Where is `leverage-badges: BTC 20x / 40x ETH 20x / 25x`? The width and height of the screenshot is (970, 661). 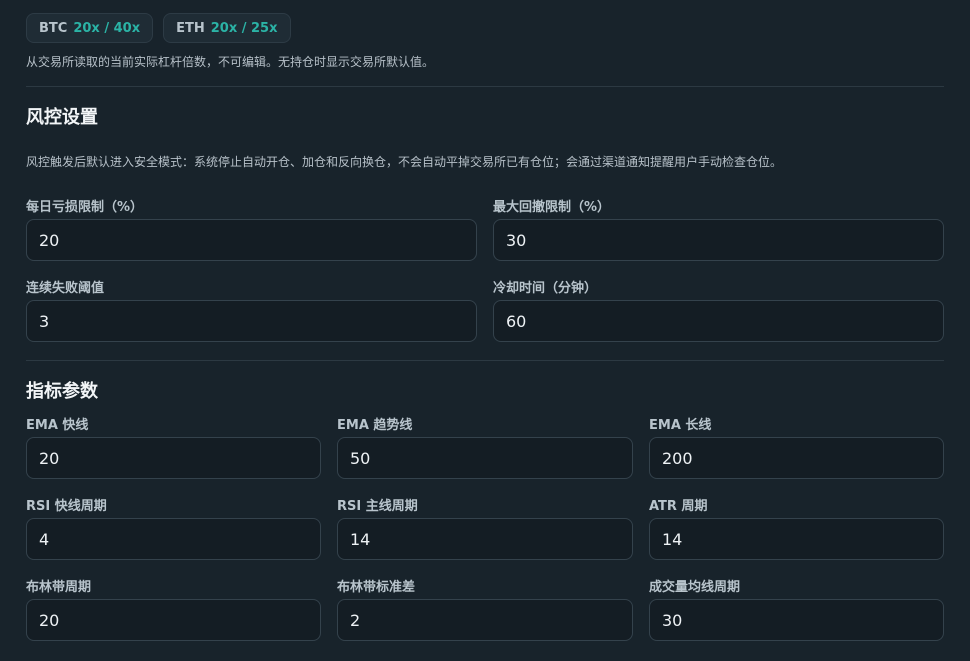 leverage-badges: BTC 20x / 40x ETH 20x / 25x is located at coordinates (158, 28).